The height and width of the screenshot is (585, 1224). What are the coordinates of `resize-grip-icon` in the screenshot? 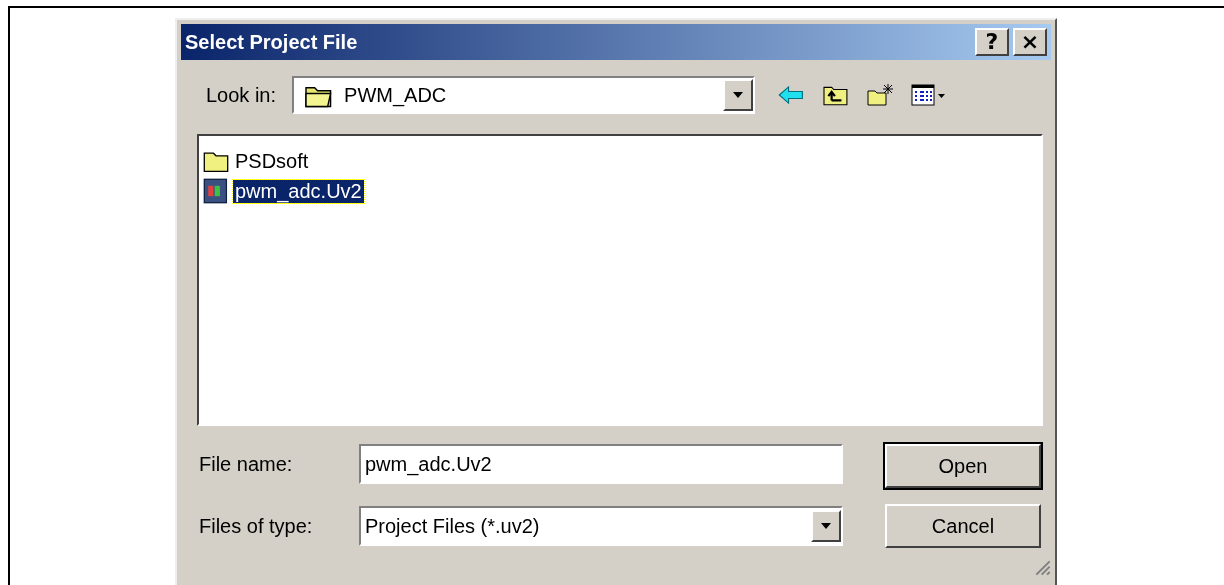 It's located at (1043, 568).